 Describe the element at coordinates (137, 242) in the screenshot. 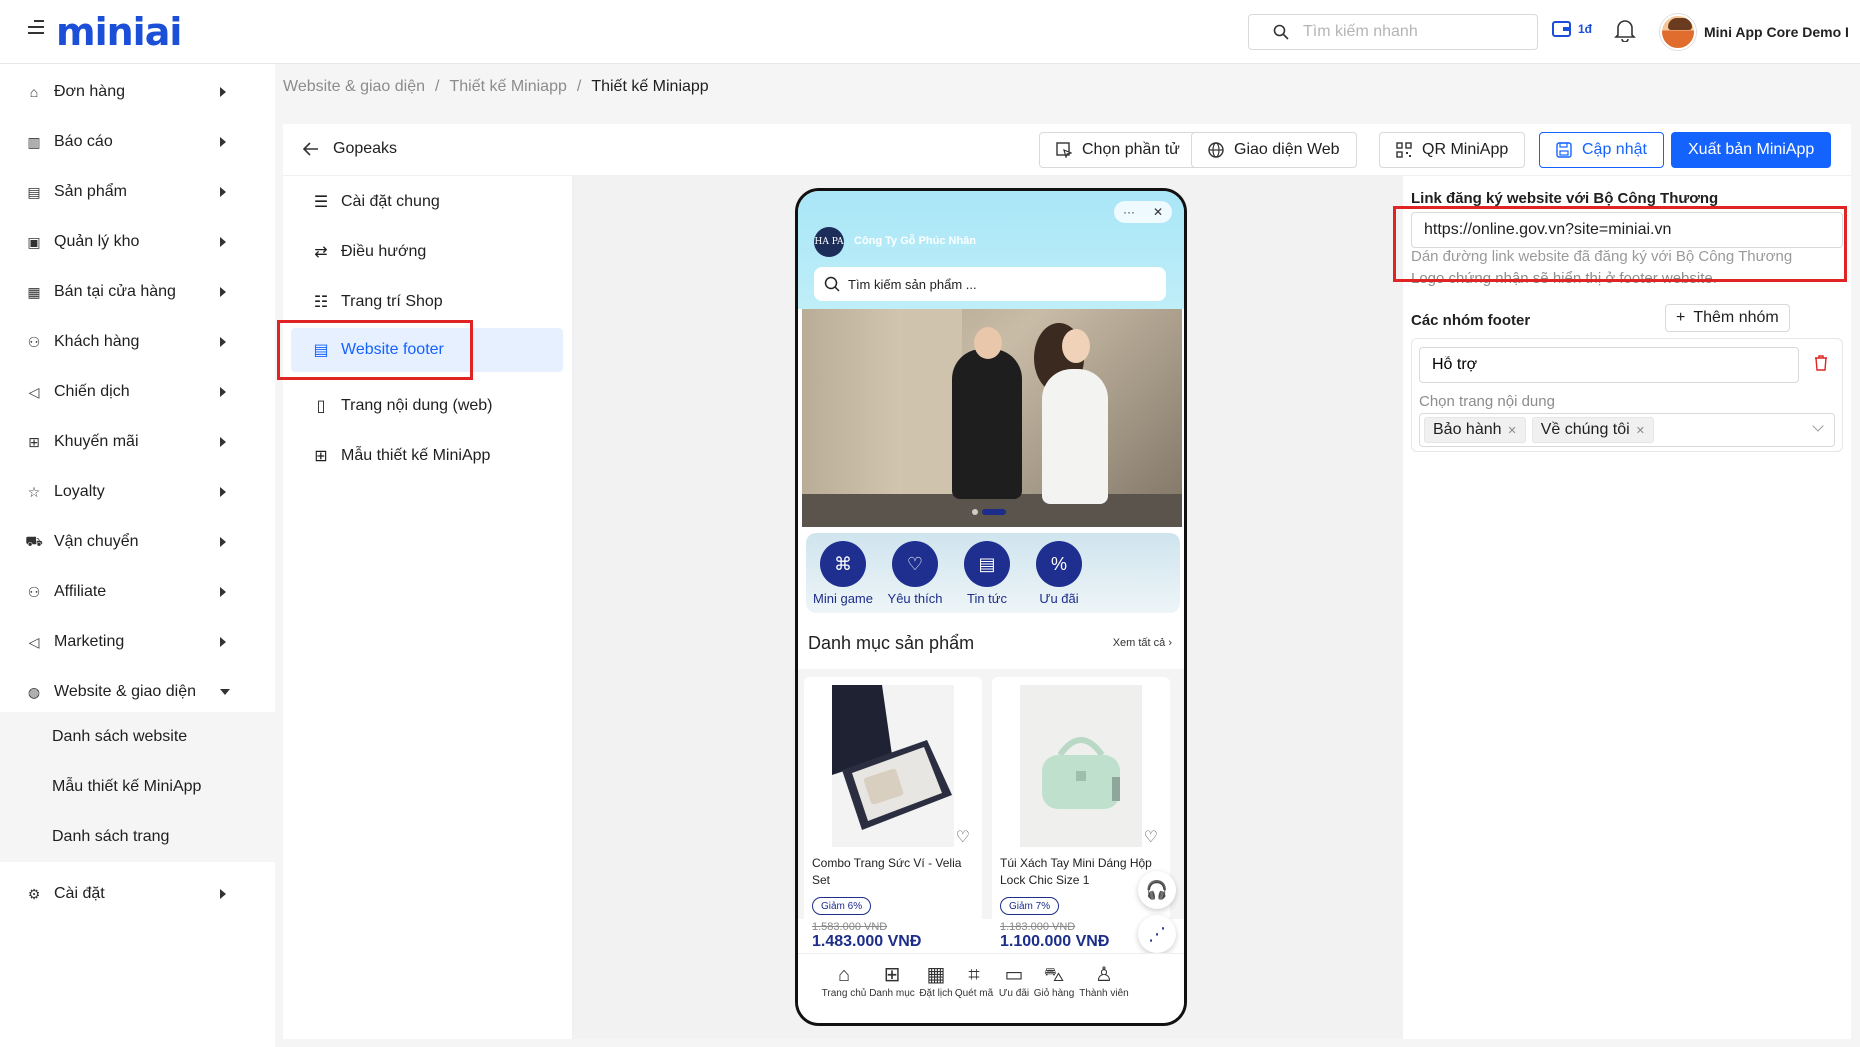

I see `sidebar-item-warehouse: ▣ Quản lý kho` at that location.